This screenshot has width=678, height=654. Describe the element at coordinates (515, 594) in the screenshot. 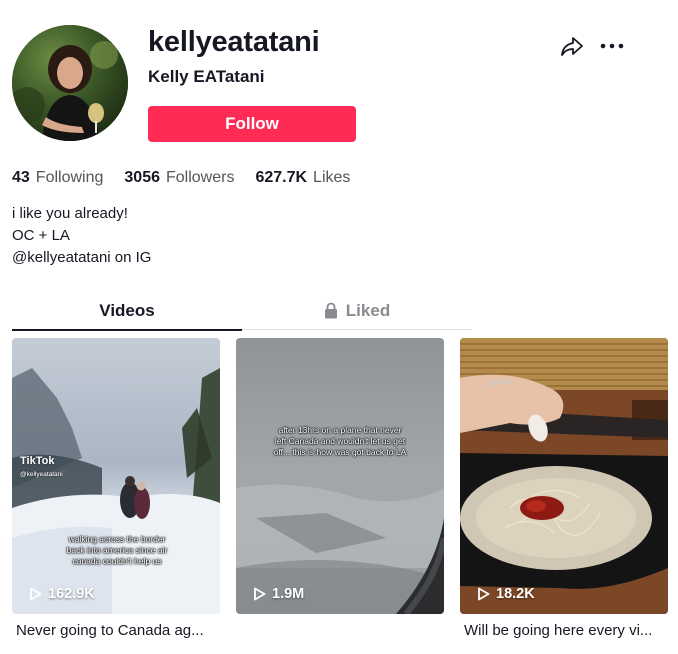

I see `view-count-value: 18.2K` at that location.